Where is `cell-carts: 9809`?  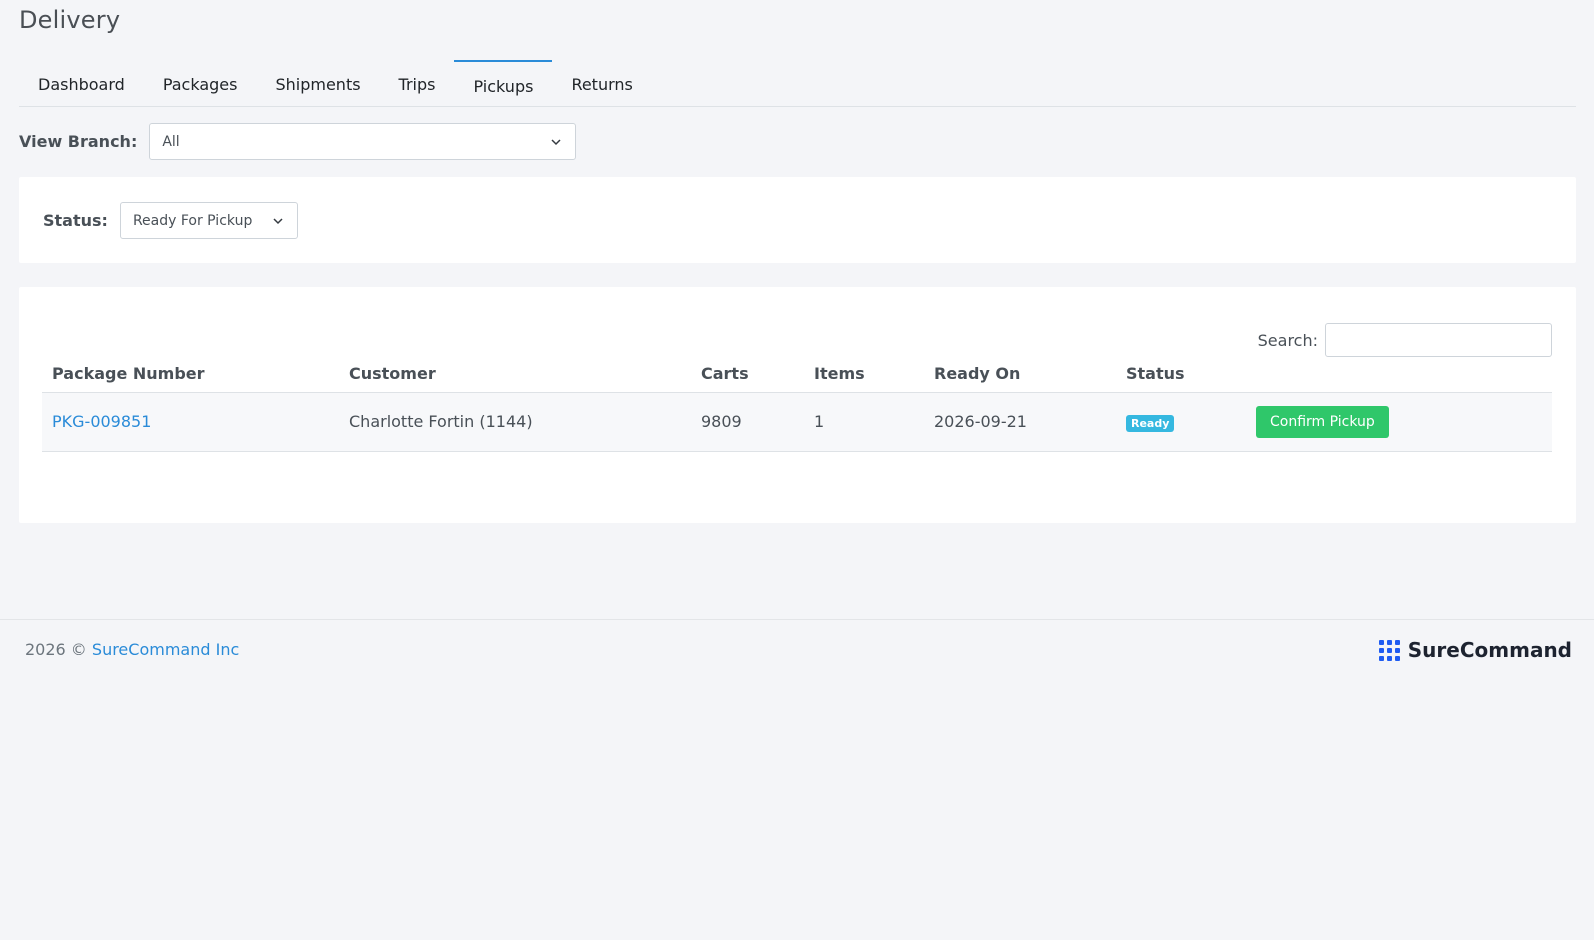 cell-carts: 9809 is located at coordinates (747, 422).